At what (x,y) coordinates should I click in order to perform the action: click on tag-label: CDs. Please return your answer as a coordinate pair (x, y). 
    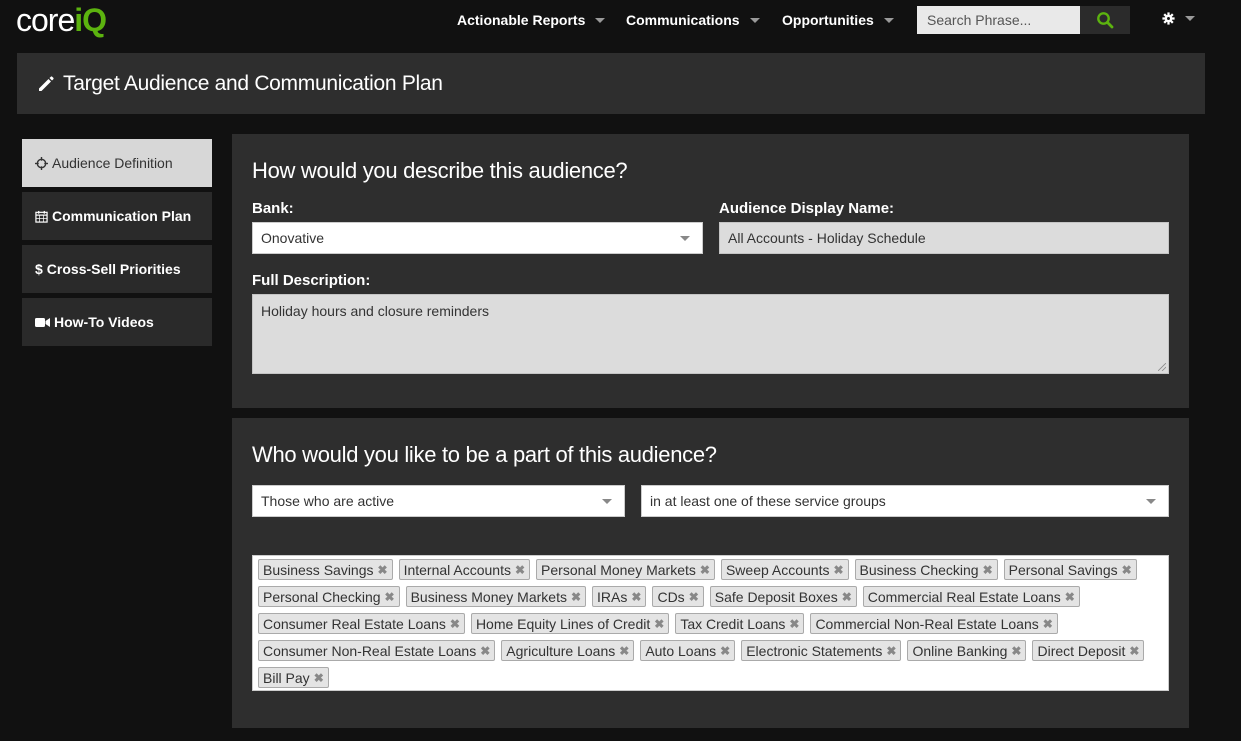
    Looking at the image, I should click on (671, 596).